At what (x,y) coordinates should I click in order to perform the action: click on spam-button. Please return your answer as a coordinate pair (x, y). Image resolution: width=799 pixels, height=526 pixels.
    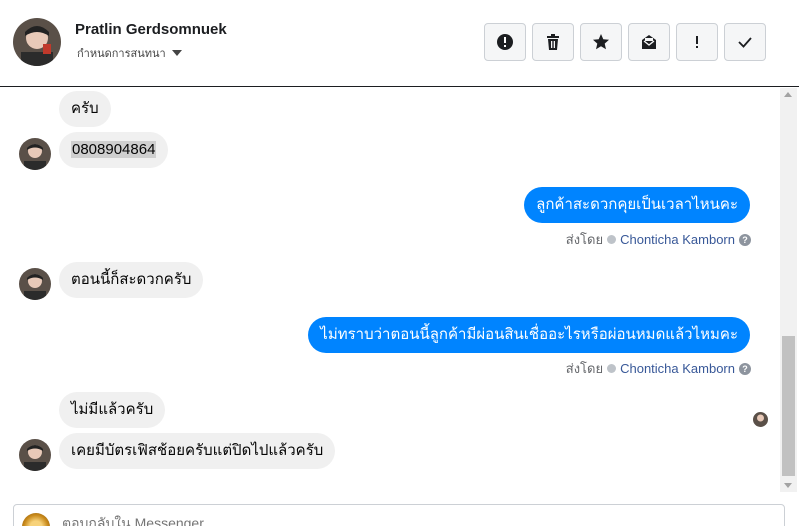
    Looking at the image, I should click on (505, 42).